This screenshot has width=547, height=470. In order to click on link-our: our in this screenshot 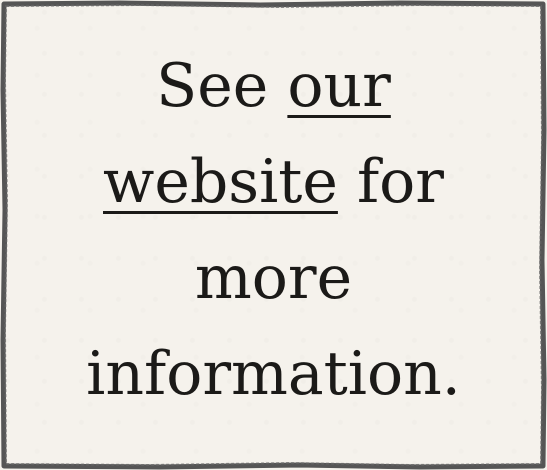, I will do `click(338, 86)`.